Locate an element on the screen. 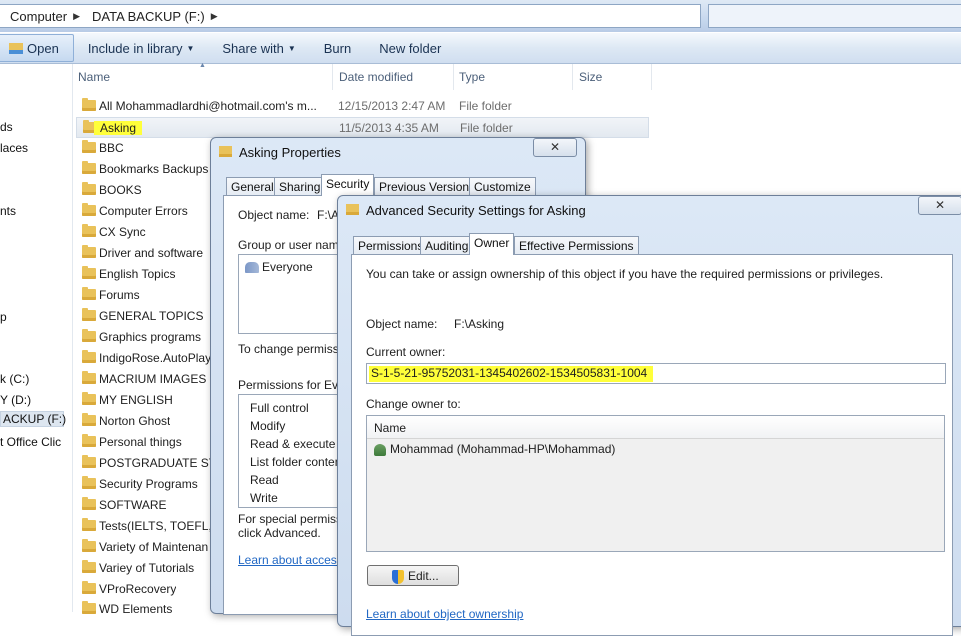  file-name: MACRIUM IMAGES is located at coordinates (153, 379).